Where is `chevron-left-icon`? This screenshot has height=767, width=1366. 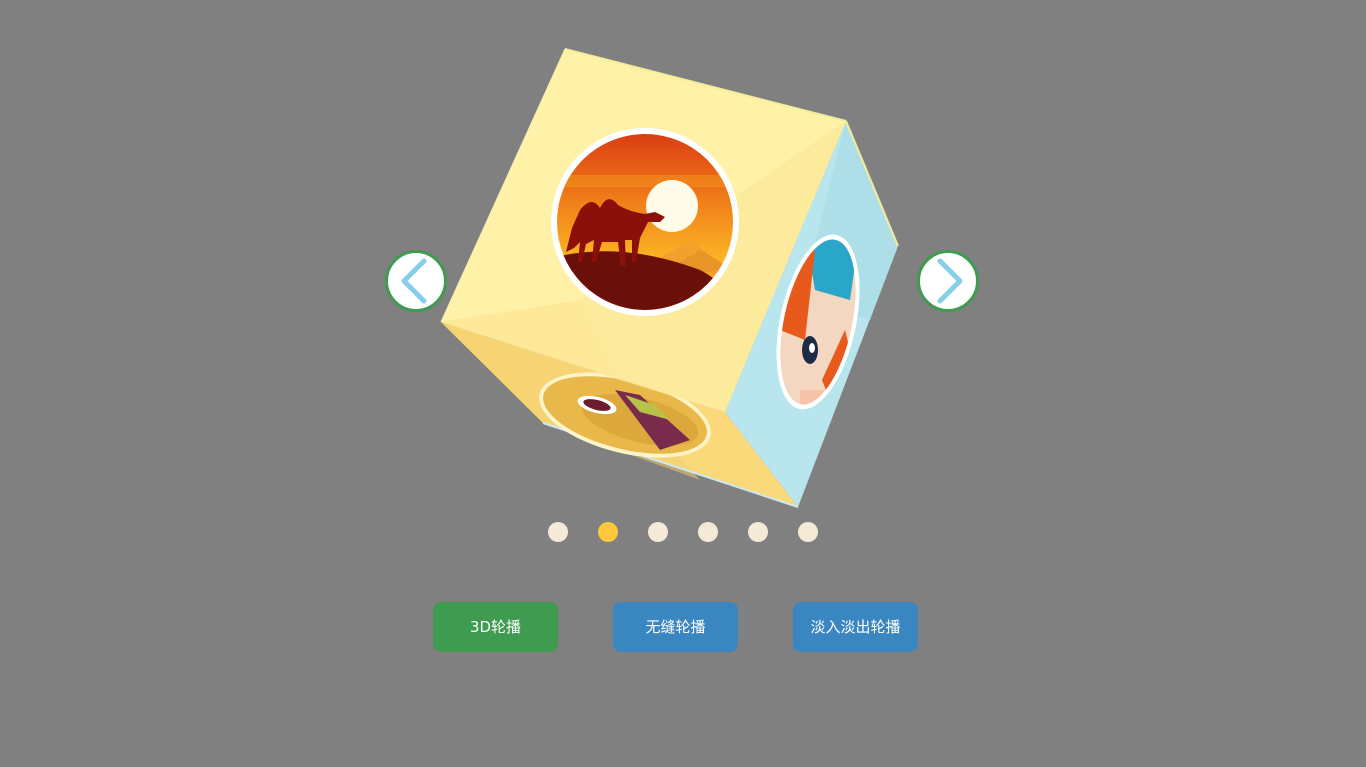 chevron-left-icon is located at coordinates (414, 281).